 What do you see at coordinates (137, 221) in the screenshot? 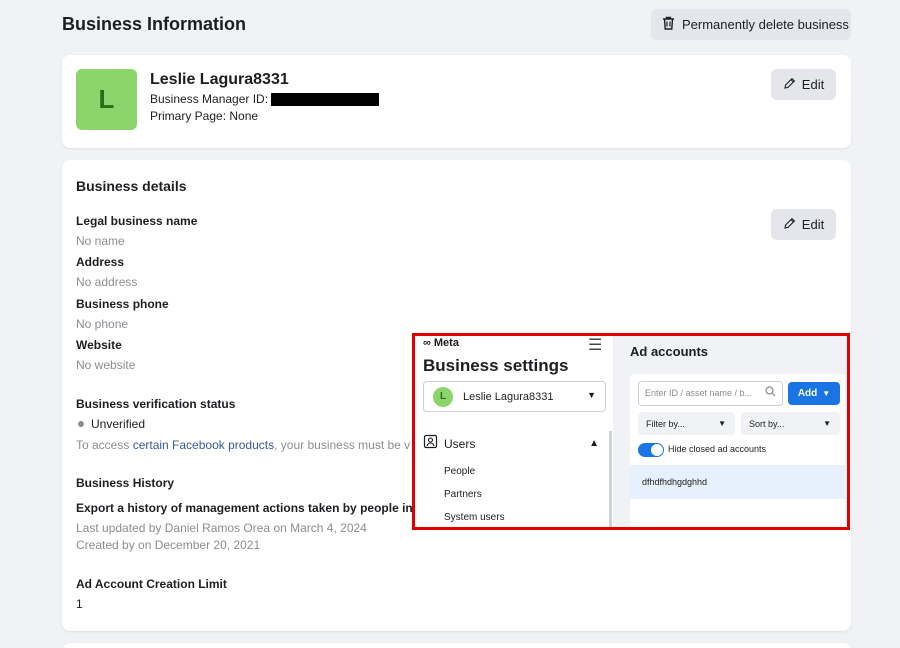
I see `legal-name-label: Legal business name` at bounding box center [137, 221].